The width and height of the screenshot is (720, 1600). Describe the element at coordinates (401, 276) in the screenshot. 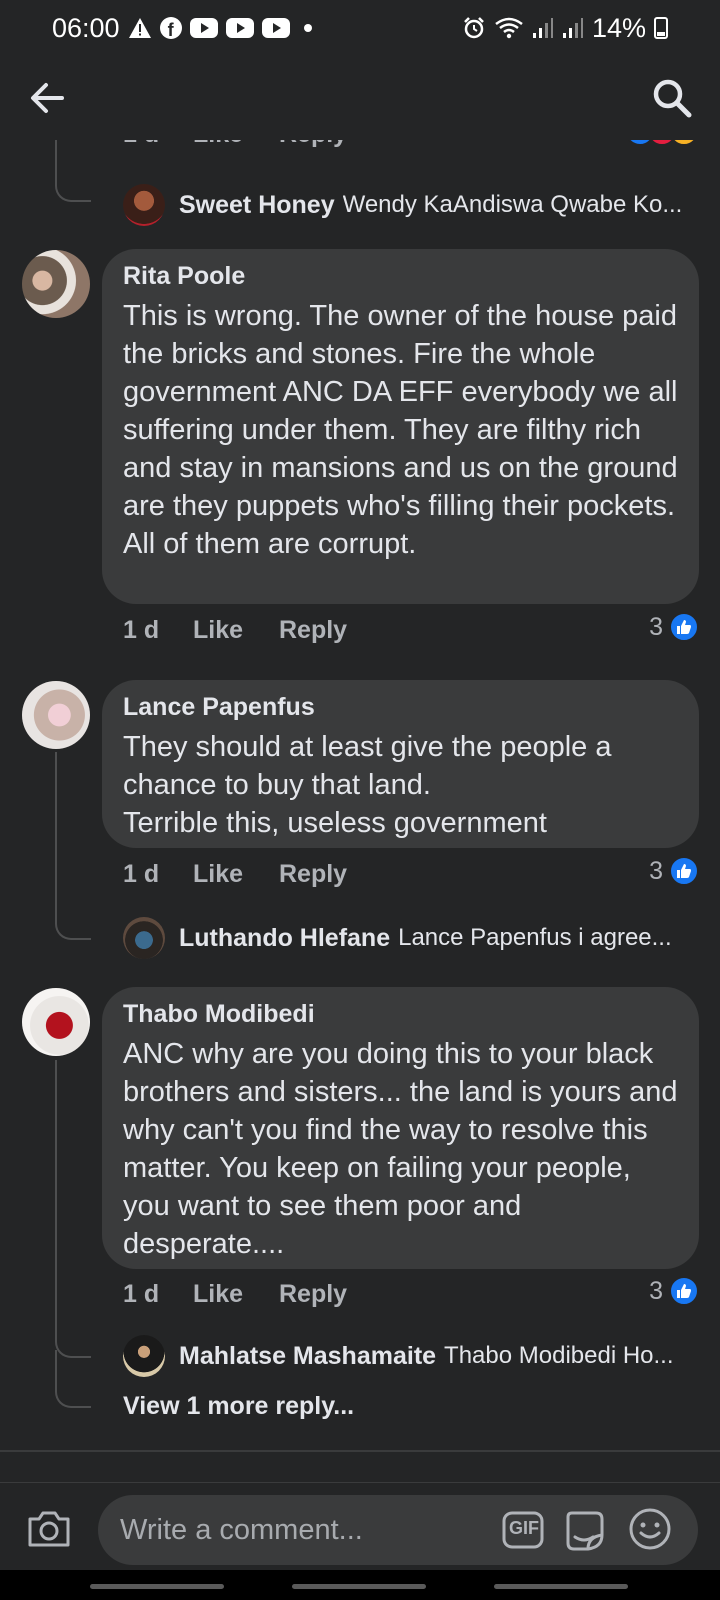

I see `comment-author: Rita Poole` at that location.